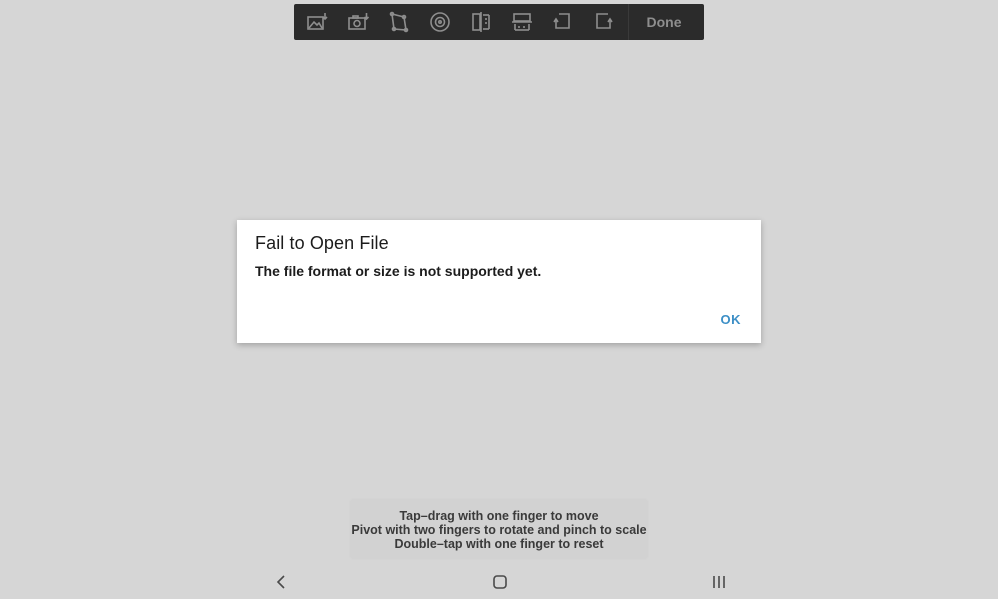 This screenshot has width=998, height=599. I want to click on flip-horizontal-button, so click(481, 22).